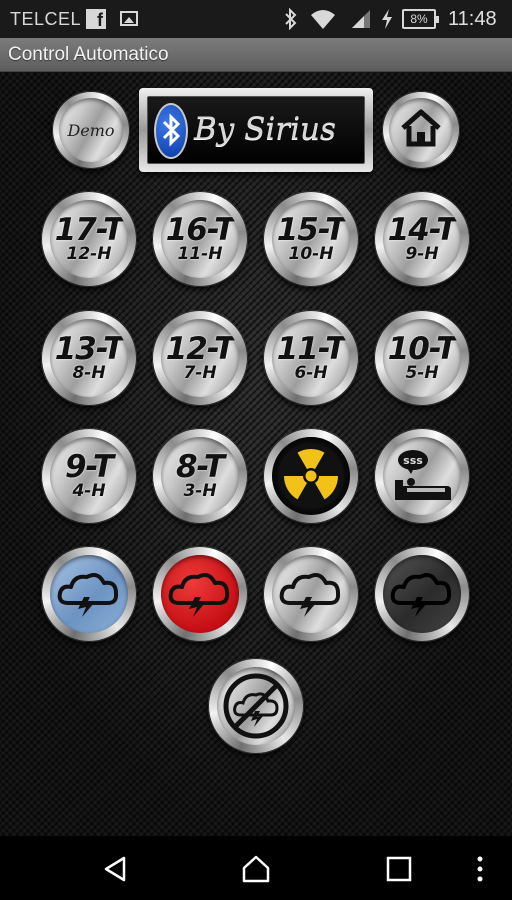 Image resolution: width=512 pixels, height=900 pixels. I want to click on storm-off-button, so click(256, 706).